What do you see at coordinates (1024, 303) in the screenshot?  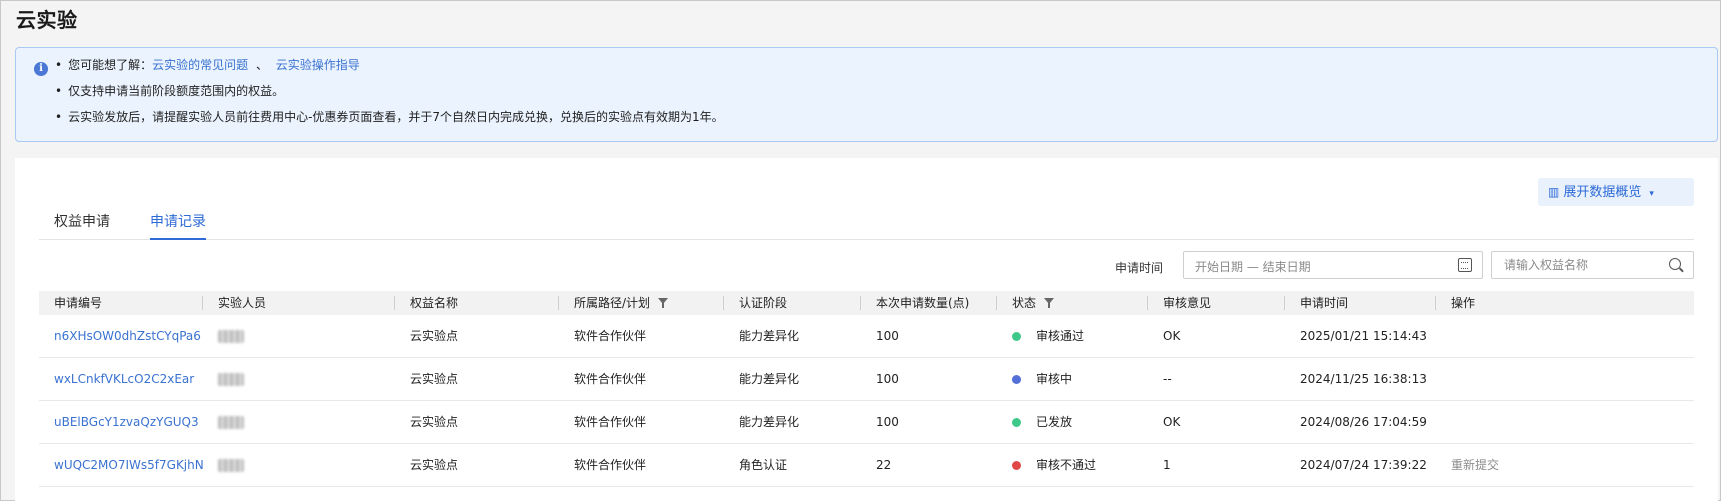 I see `col-header-status-label: 状态` at bounding box center [1024, 303].